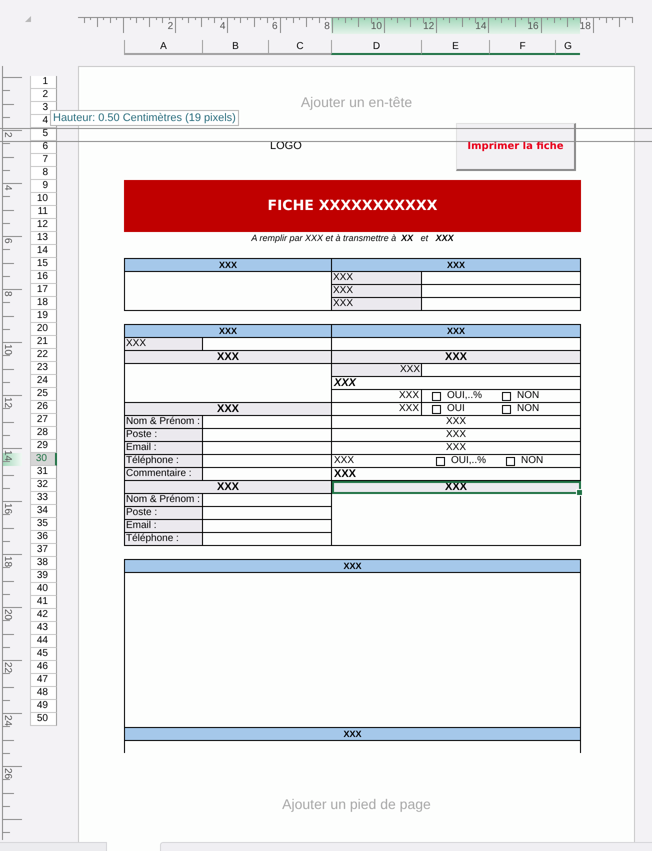 This screenshot has width=652, height=851. Describe the element at coordinates (43, 446) in the screenshot. I see `row-header: 29` at that location.